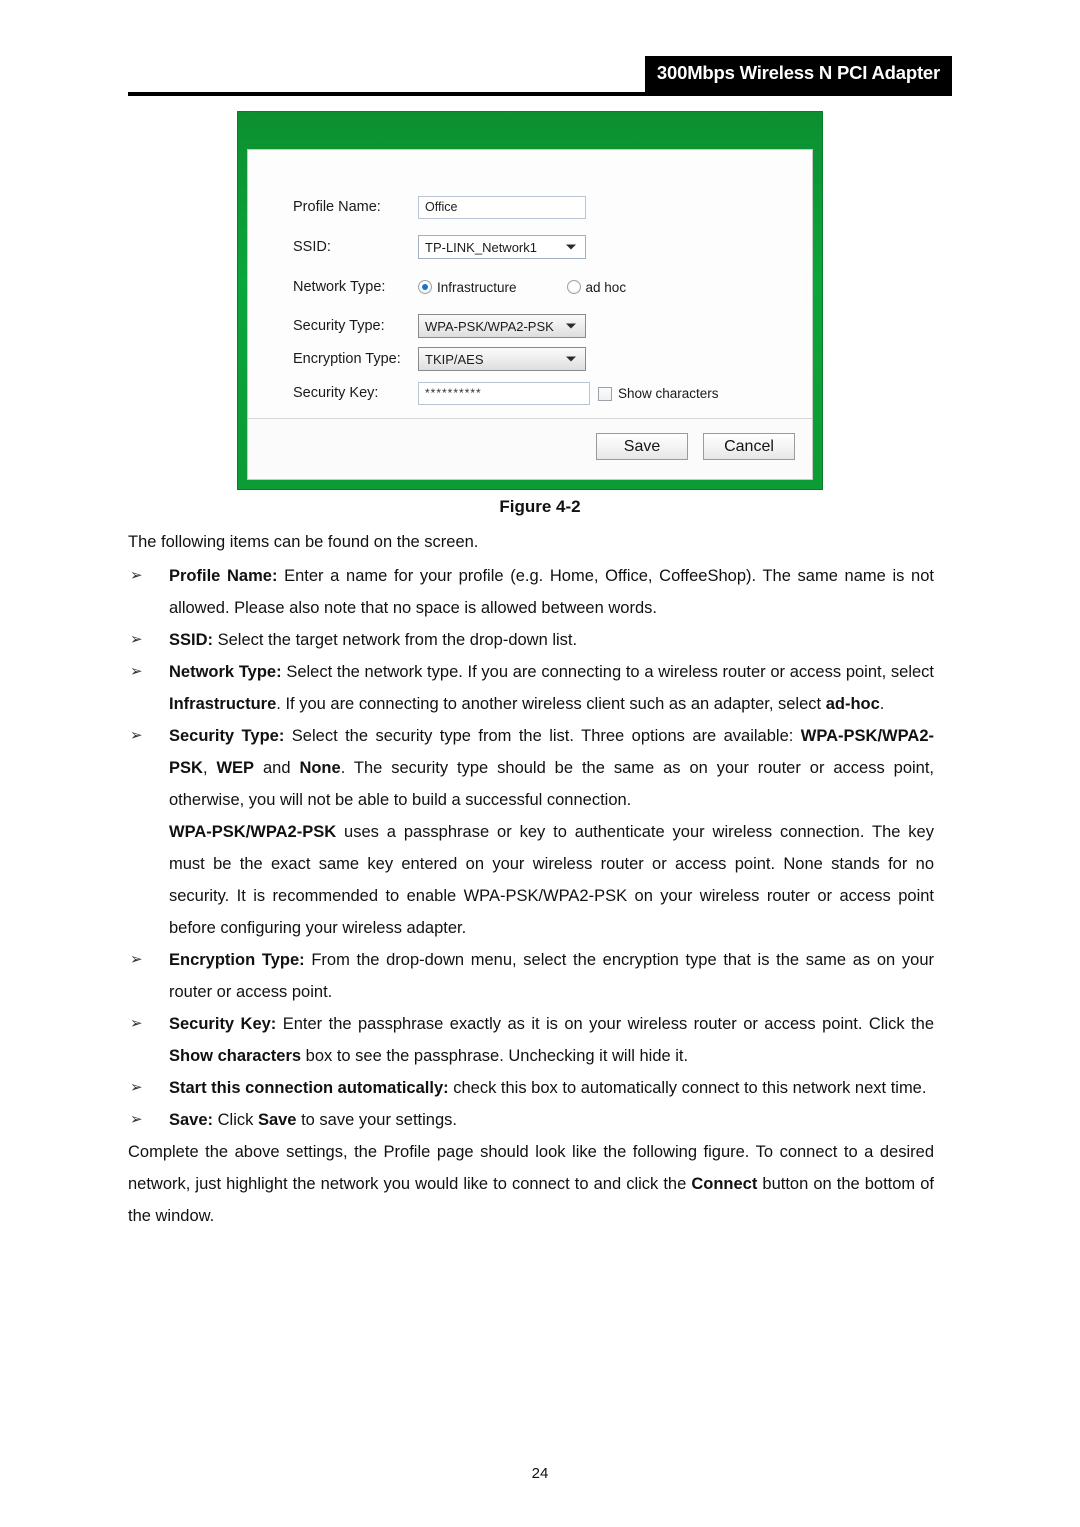  Describe the element at coordinates (481, 247) in the screenshot. I see `select-ssid-value: TP-LINK_Network1` at that location.